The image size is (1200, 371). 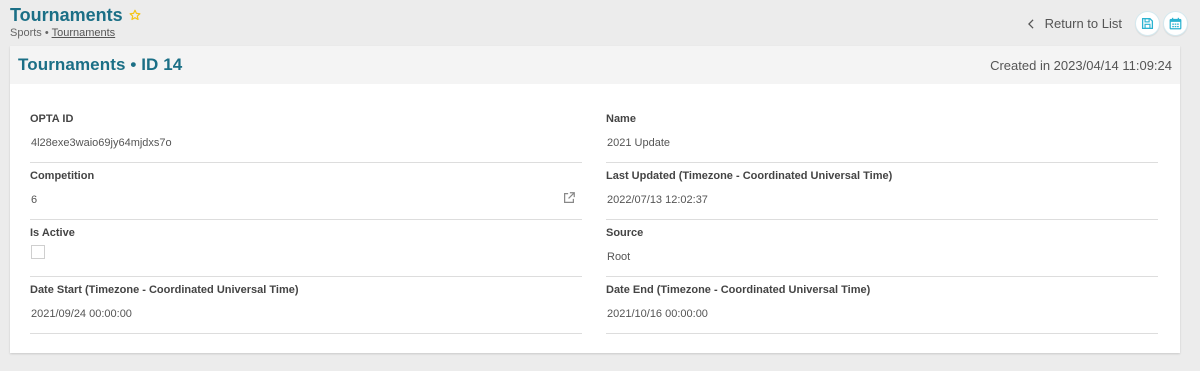 What do you see at coordinates (66, 15) in the screenshot?
I see `page-title: Tournaments` at bounding box center [66, 15].